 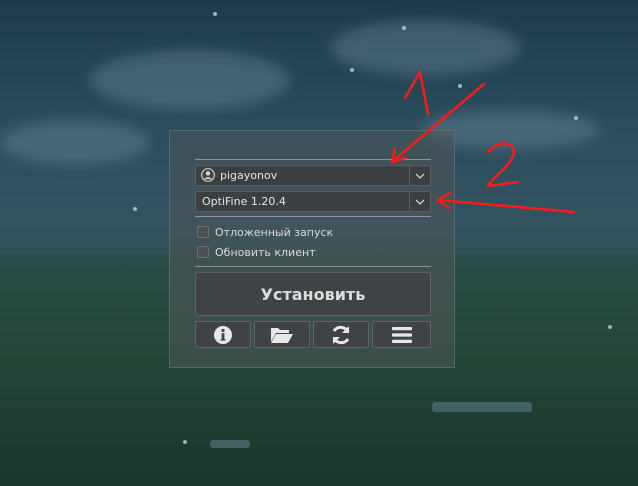 I want to click on red-annotations, so click(x=483, y=142).